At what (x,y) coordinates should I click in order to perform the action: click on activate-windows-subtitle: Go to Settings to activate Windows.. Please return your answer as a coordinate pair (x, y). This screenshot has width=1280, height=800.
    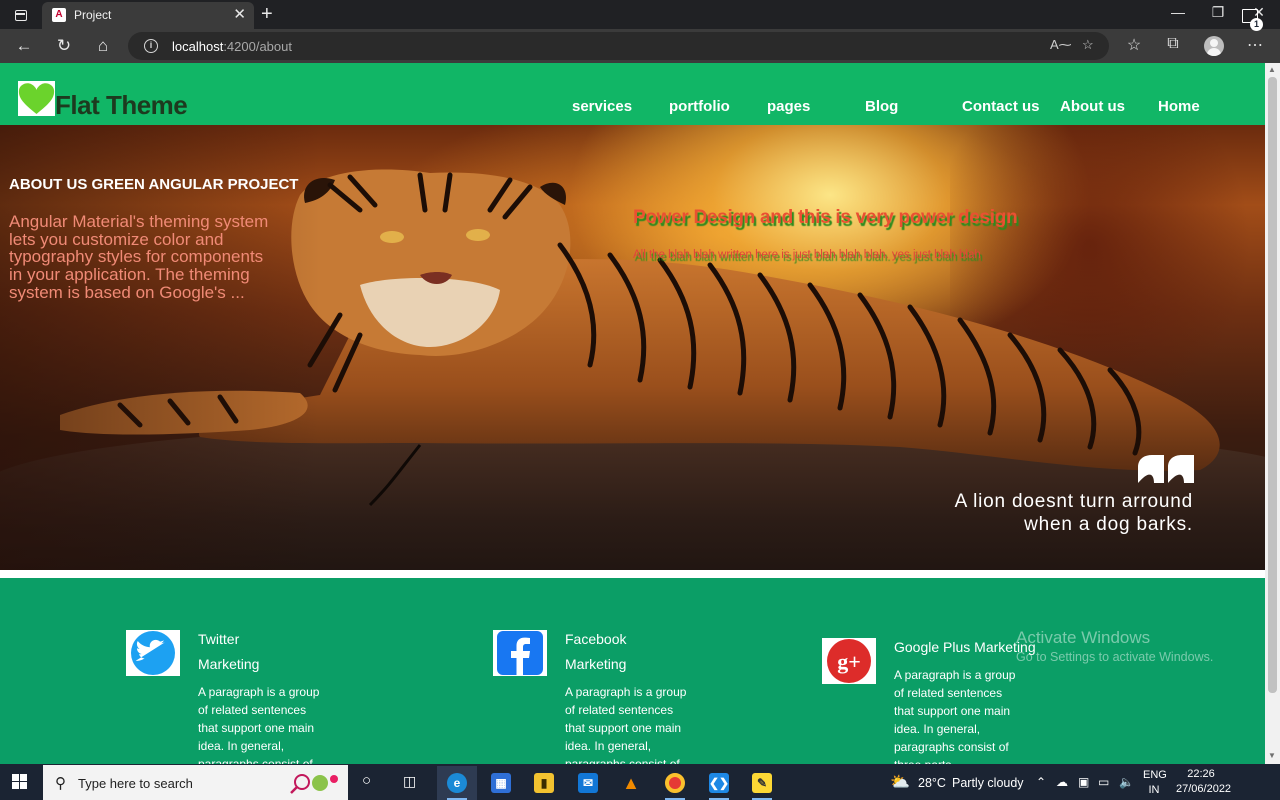
    Looking at the image, I should click on (1115, 657).